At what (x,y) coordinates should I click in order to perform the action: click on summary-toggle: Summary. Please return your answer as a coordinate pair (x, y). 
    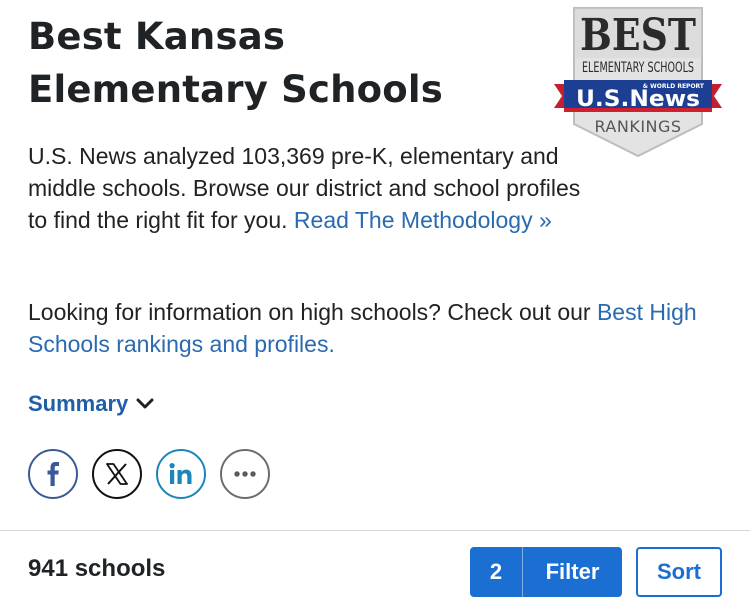
    Looking at the image, I should click on (91, 404).